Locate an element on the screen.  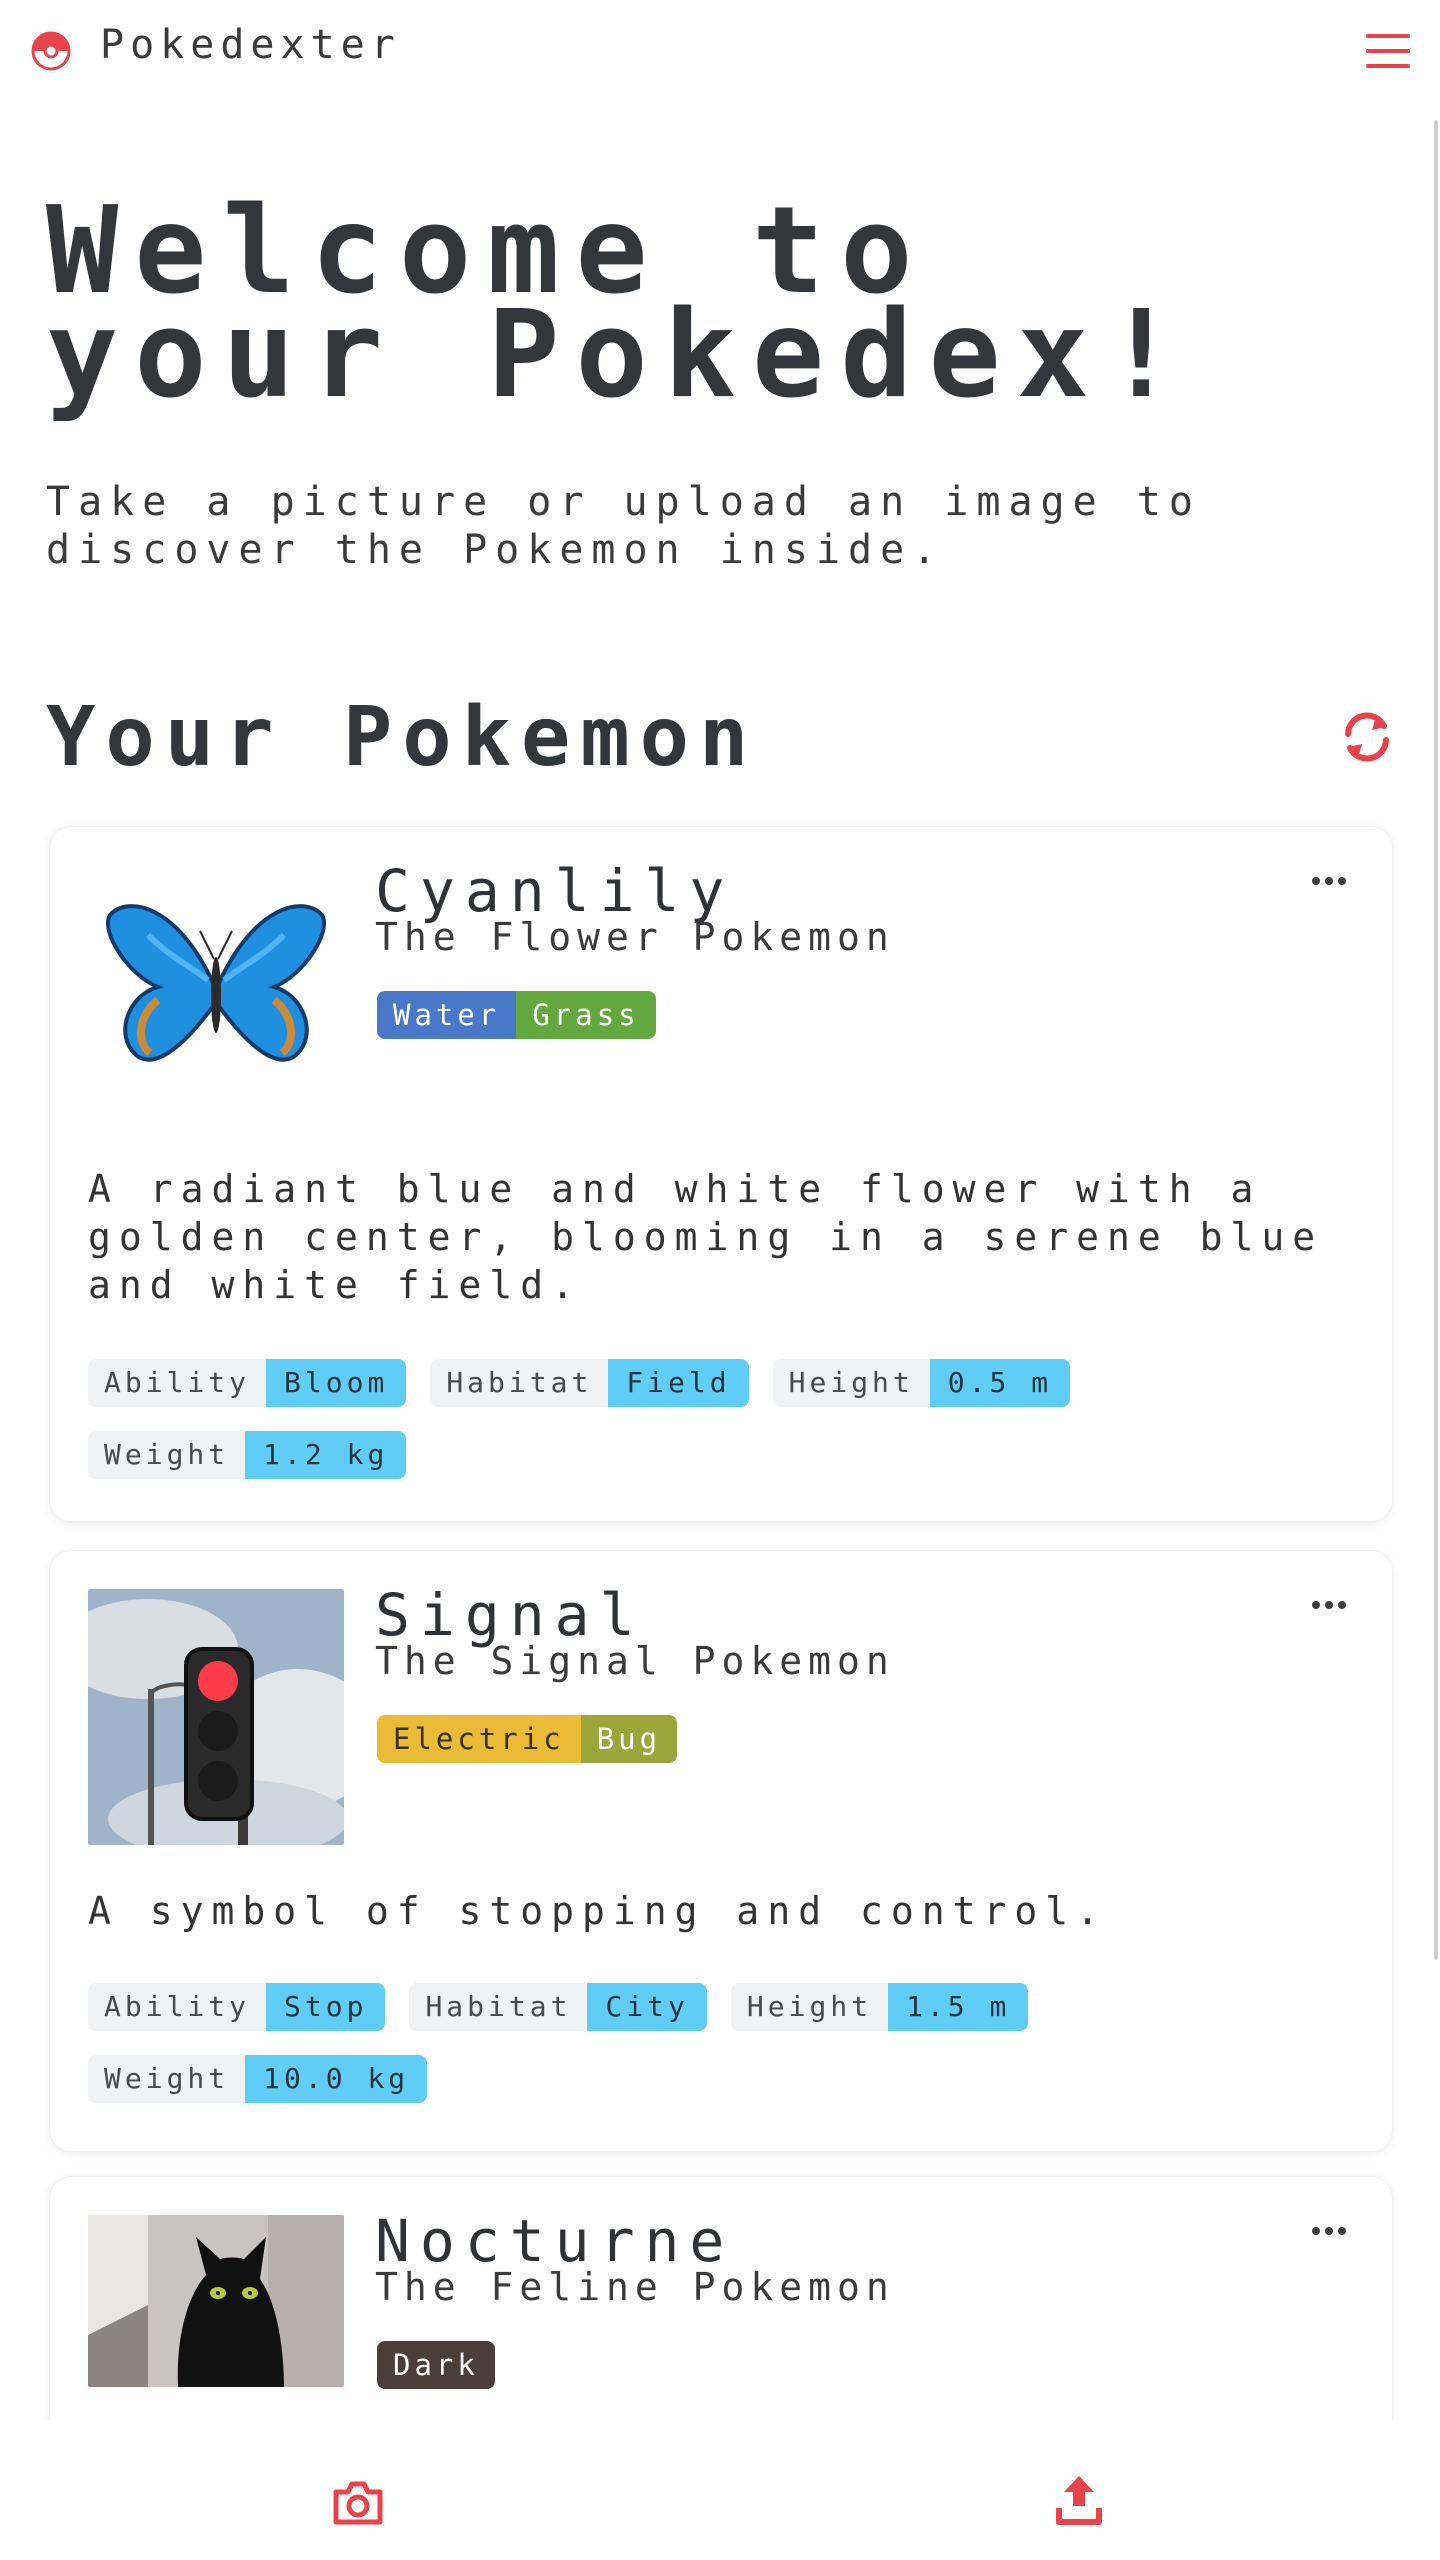
stat-weight: Weight 1.2 kg is located at coordinates (247, 1455).